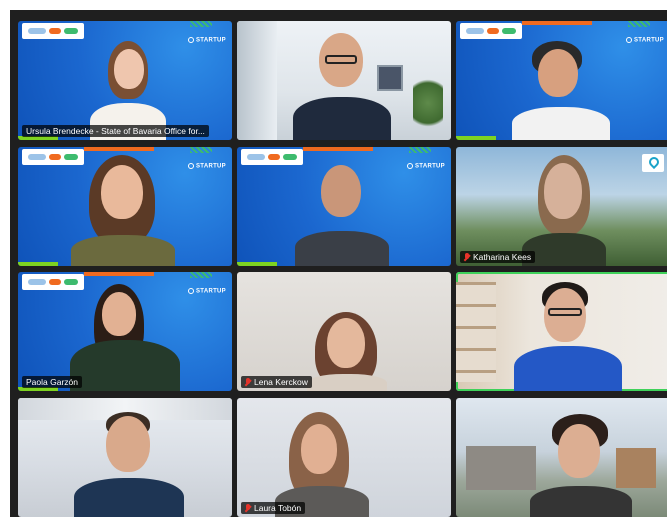 This screenshot has width=667, height=517. What do you see at coordinates (278, 508) in the screenshot?
I see `participant-name-label: Laura Tobón` at bounding box center [278, 508].